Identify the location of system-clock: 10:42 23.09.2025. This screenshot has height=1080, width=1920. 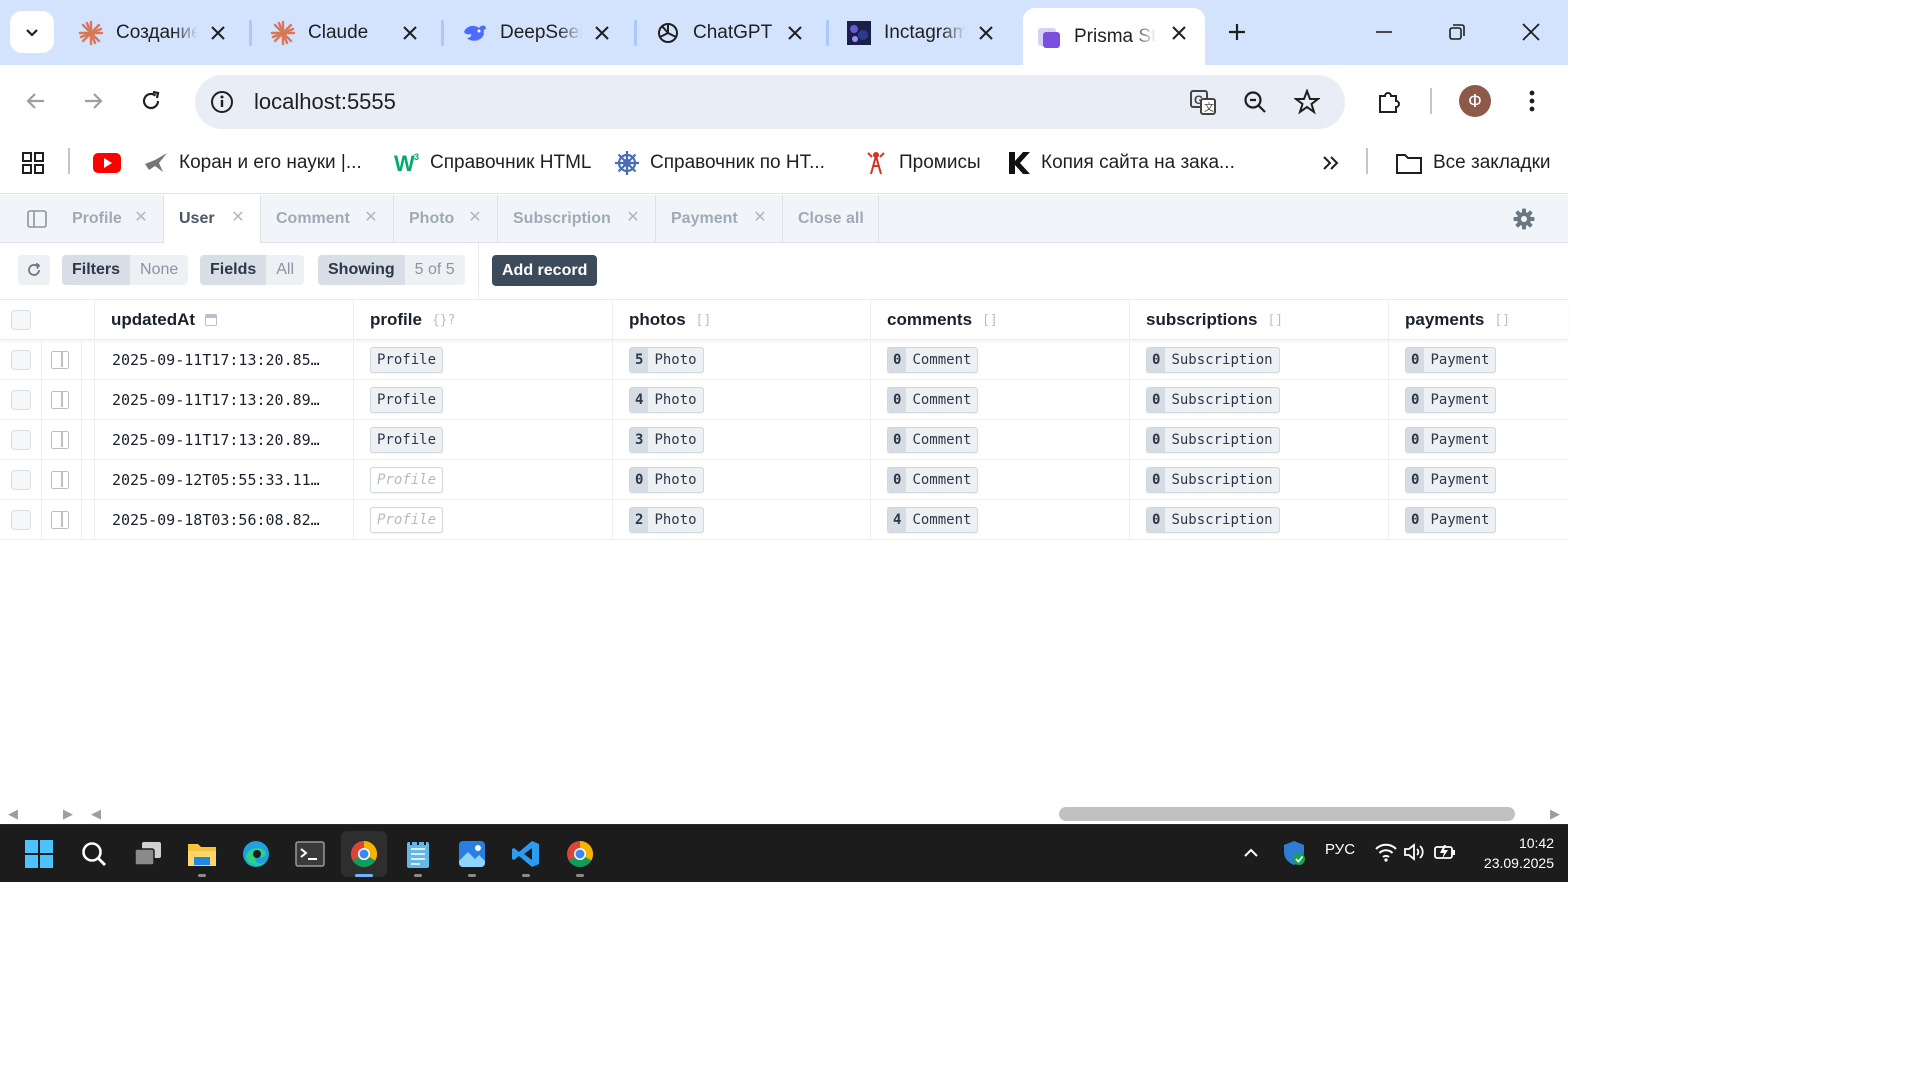
(1512, 853).